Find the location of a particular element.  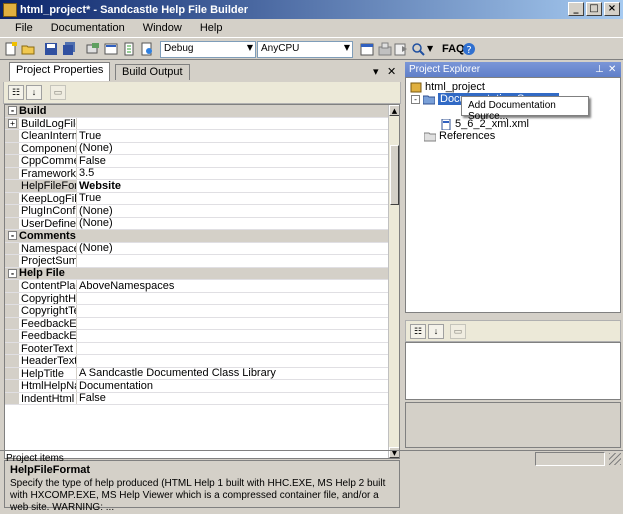

property-value: A Sandcastle Documented Class Library is located at coordinates (176, 373).